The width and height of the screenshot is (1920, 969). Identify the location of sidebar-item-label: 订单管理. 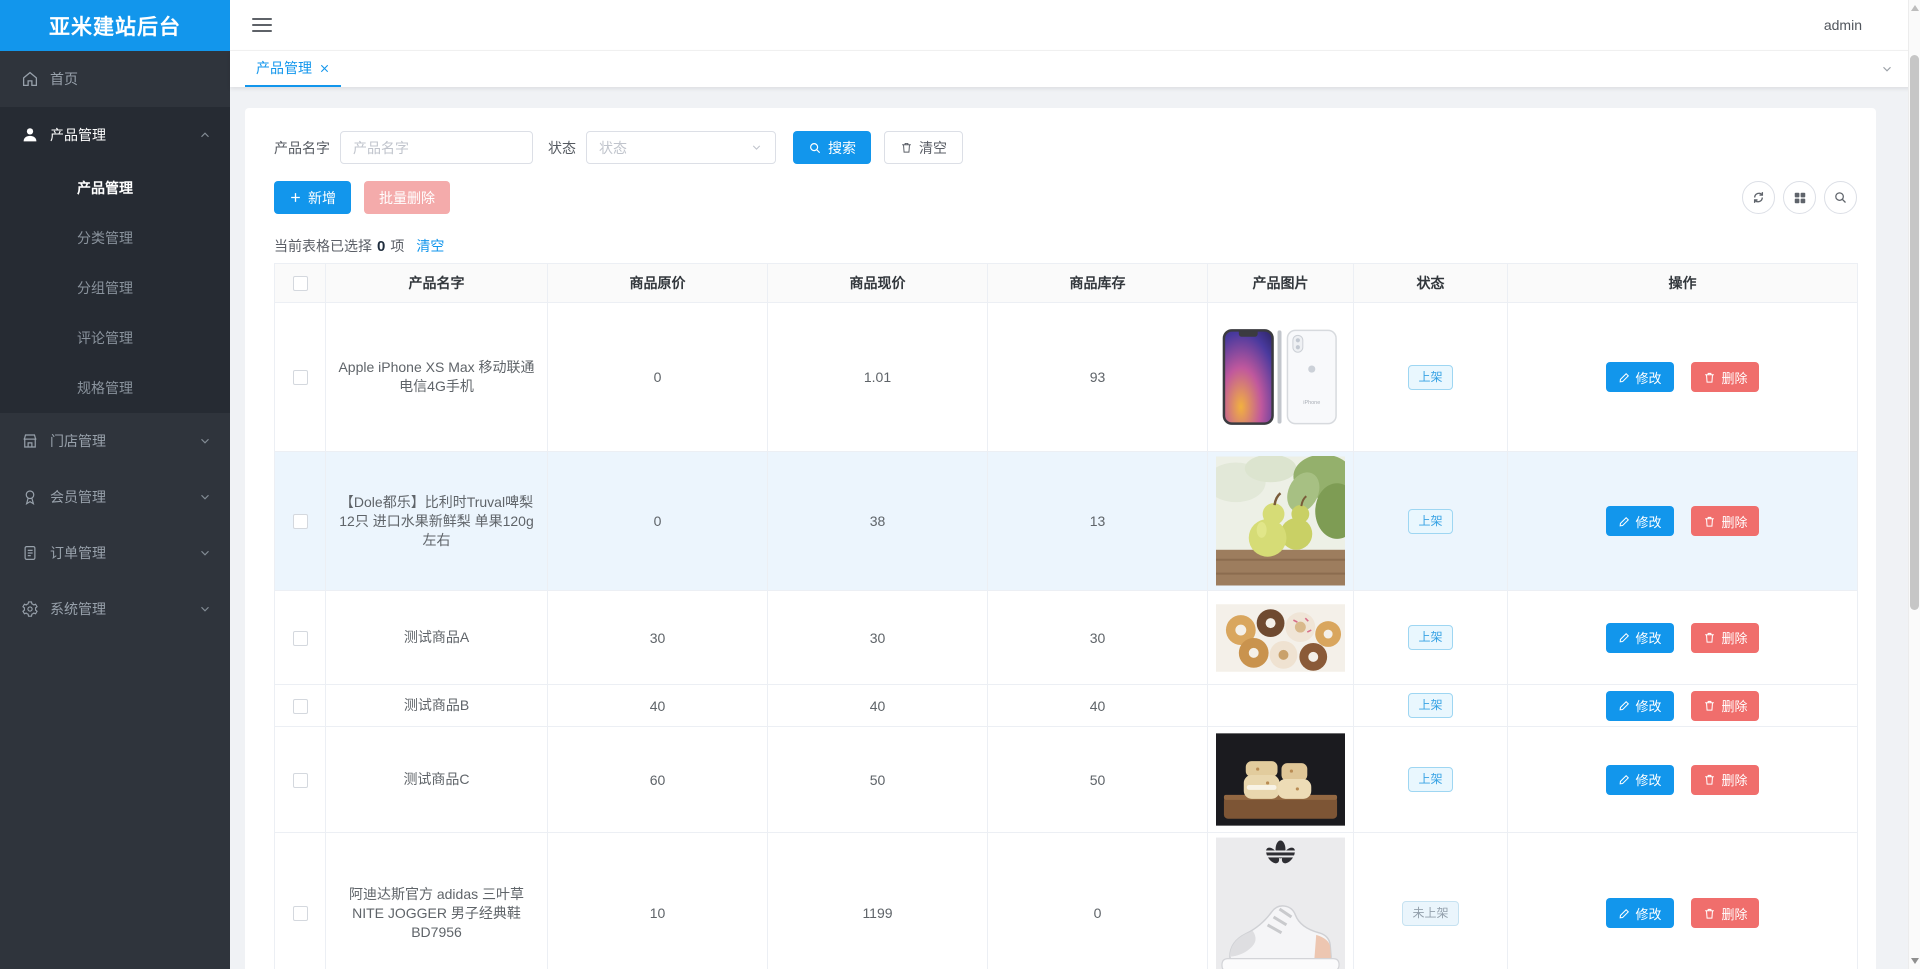
(78, 553).